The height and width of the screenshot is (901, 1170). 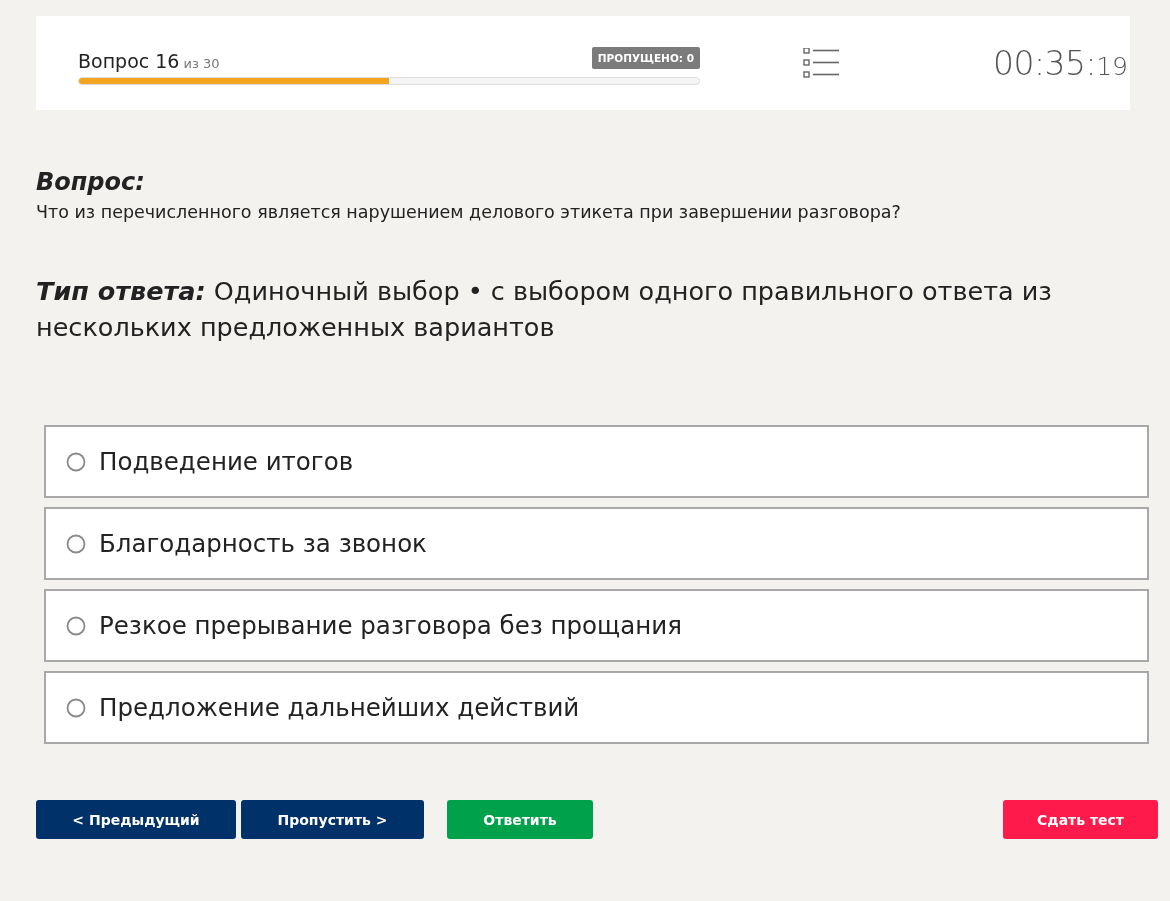 I want to click on question-number: Вопрос 16, so click(x=129, y=61).